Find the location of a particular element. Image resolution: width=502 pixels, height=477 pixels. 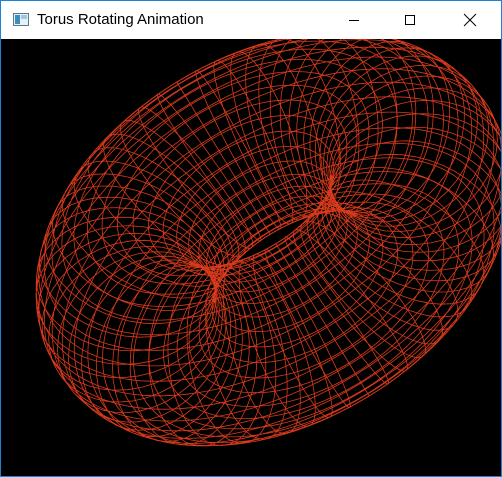

maximize-button is located at coordinates (410, 20).